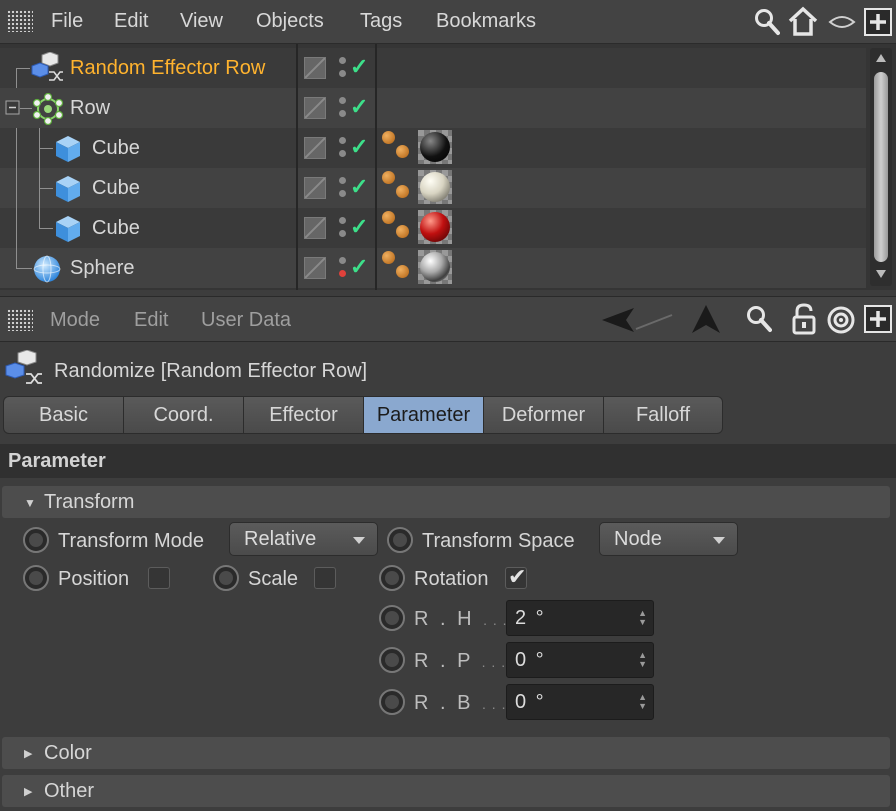 This screenshot has height=811, width=896. What do you see at coordinates (290, 21) in the screenshot?
I see `menu-objects: Objects` at bounding box center [290, 21].